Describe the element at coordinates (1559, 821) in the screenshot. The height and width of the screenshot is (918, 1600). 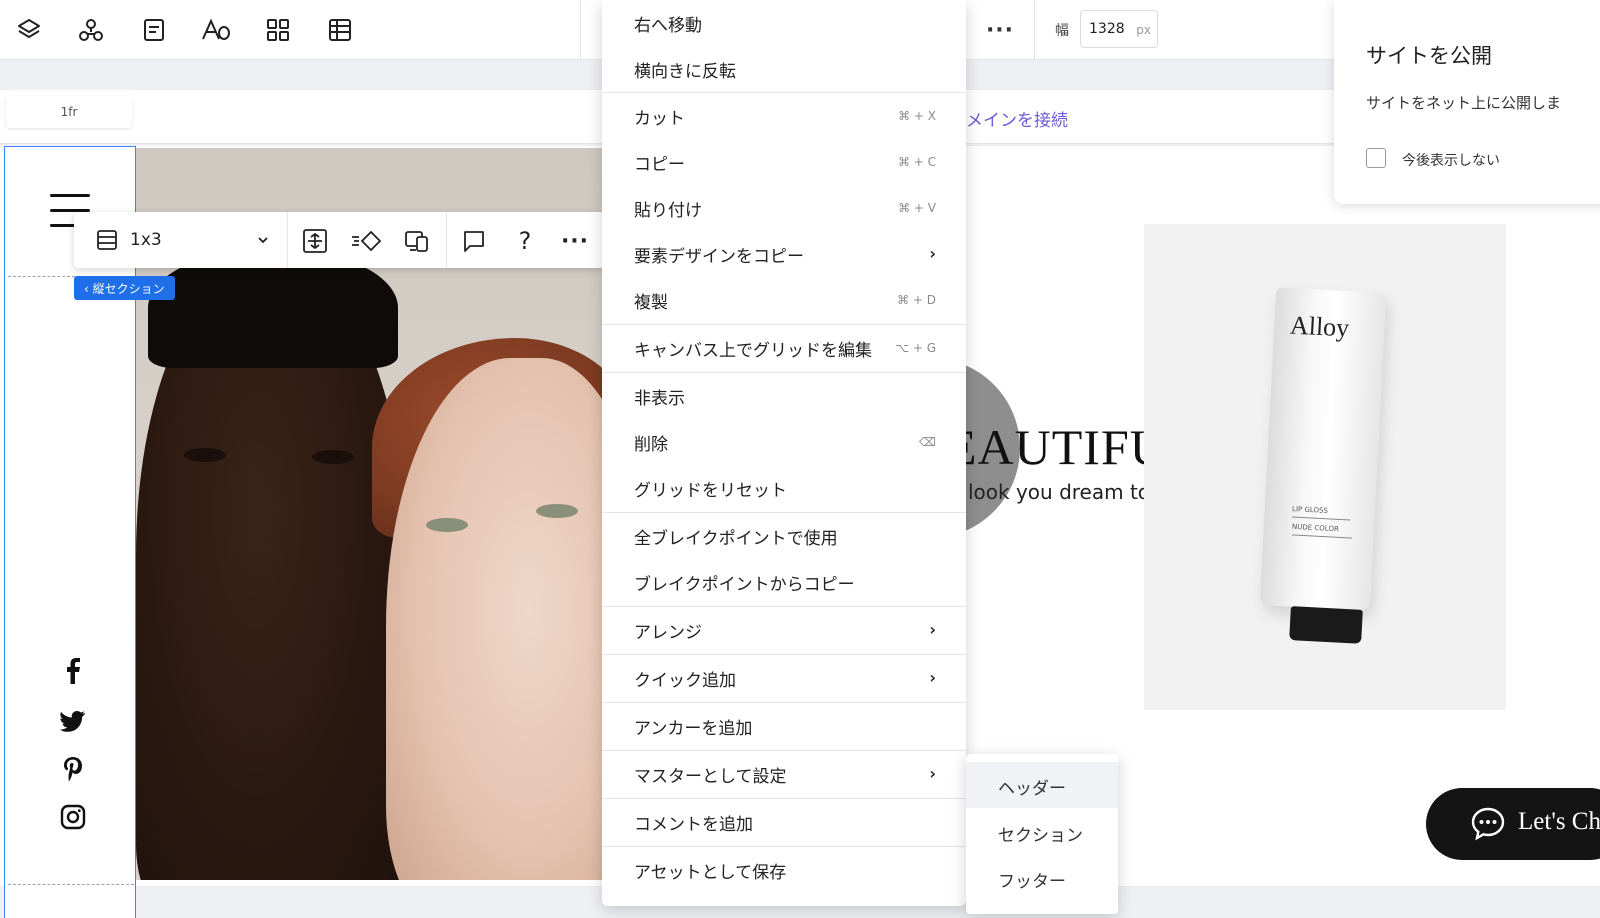
I see `chat-label: Let's Ch` at that location.